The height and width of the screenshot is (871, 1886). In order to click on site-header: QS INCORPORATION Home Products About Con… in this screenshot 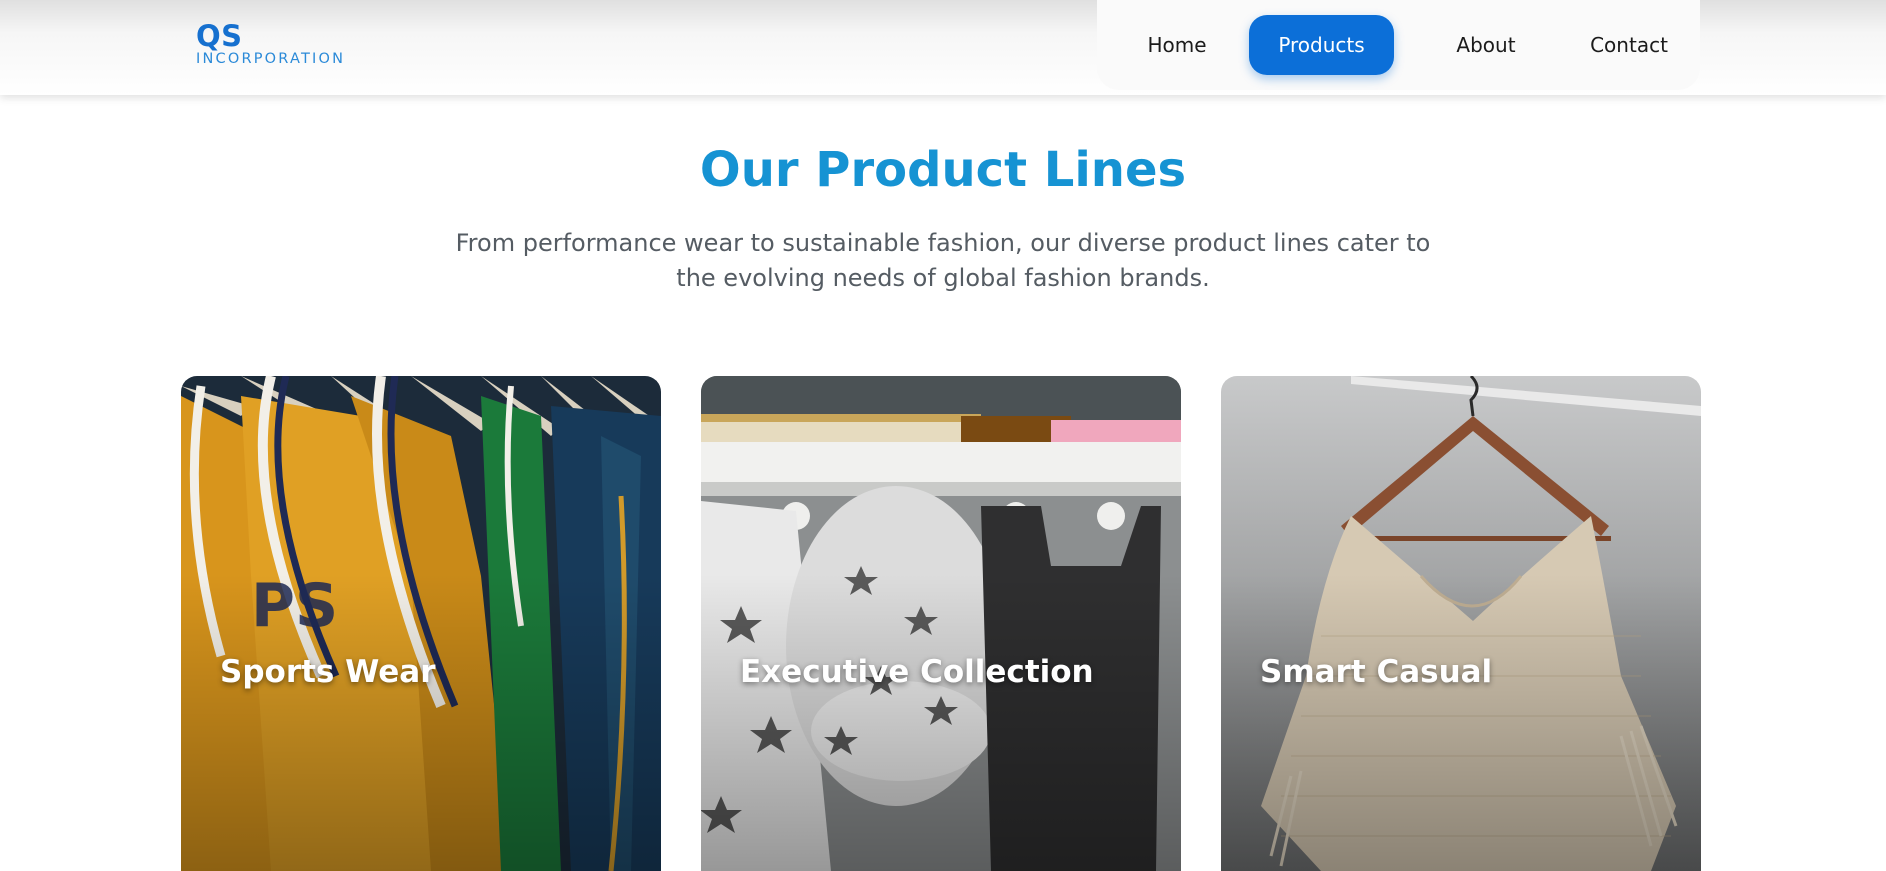, I will do `click(943, 47)`.